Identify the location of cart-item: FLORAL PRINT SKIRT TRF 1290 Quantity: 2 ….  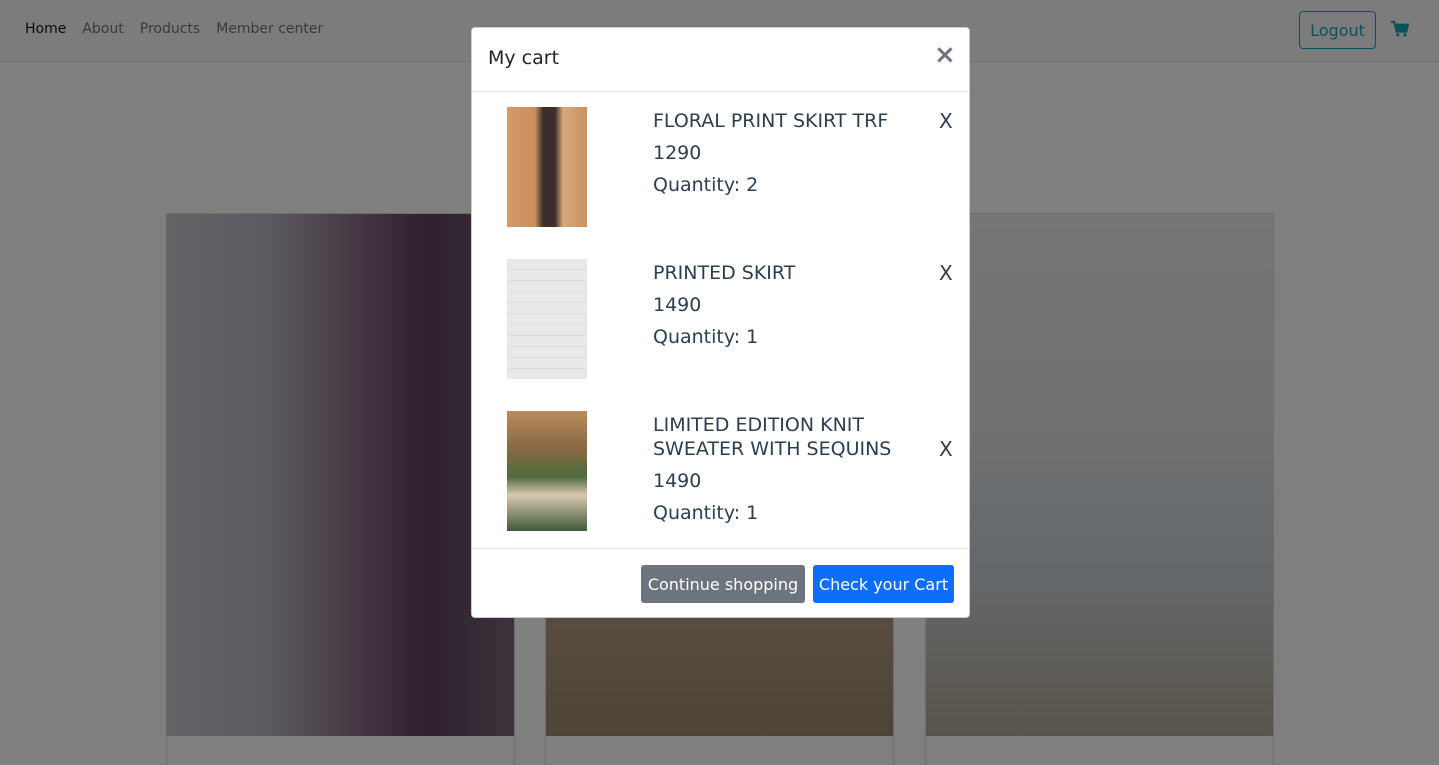
(720, 177).